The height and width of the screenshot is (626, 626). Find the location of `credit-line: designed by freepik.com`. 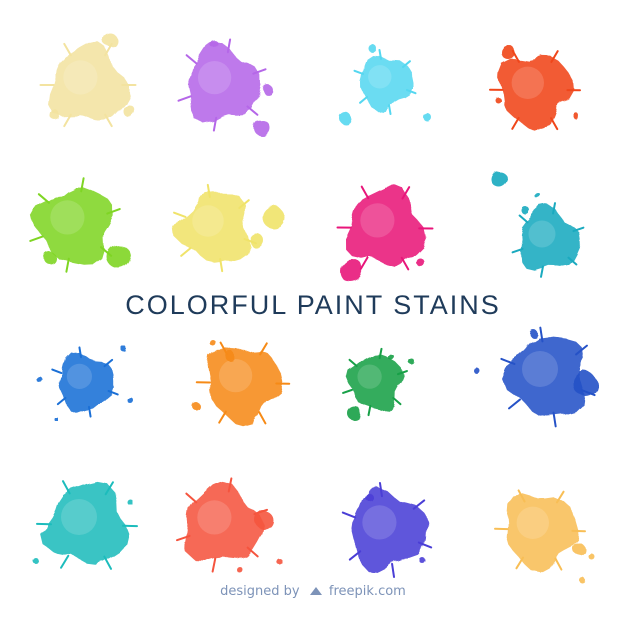

credit-line: designed by freepik.com is located at coordinates (313, 591).